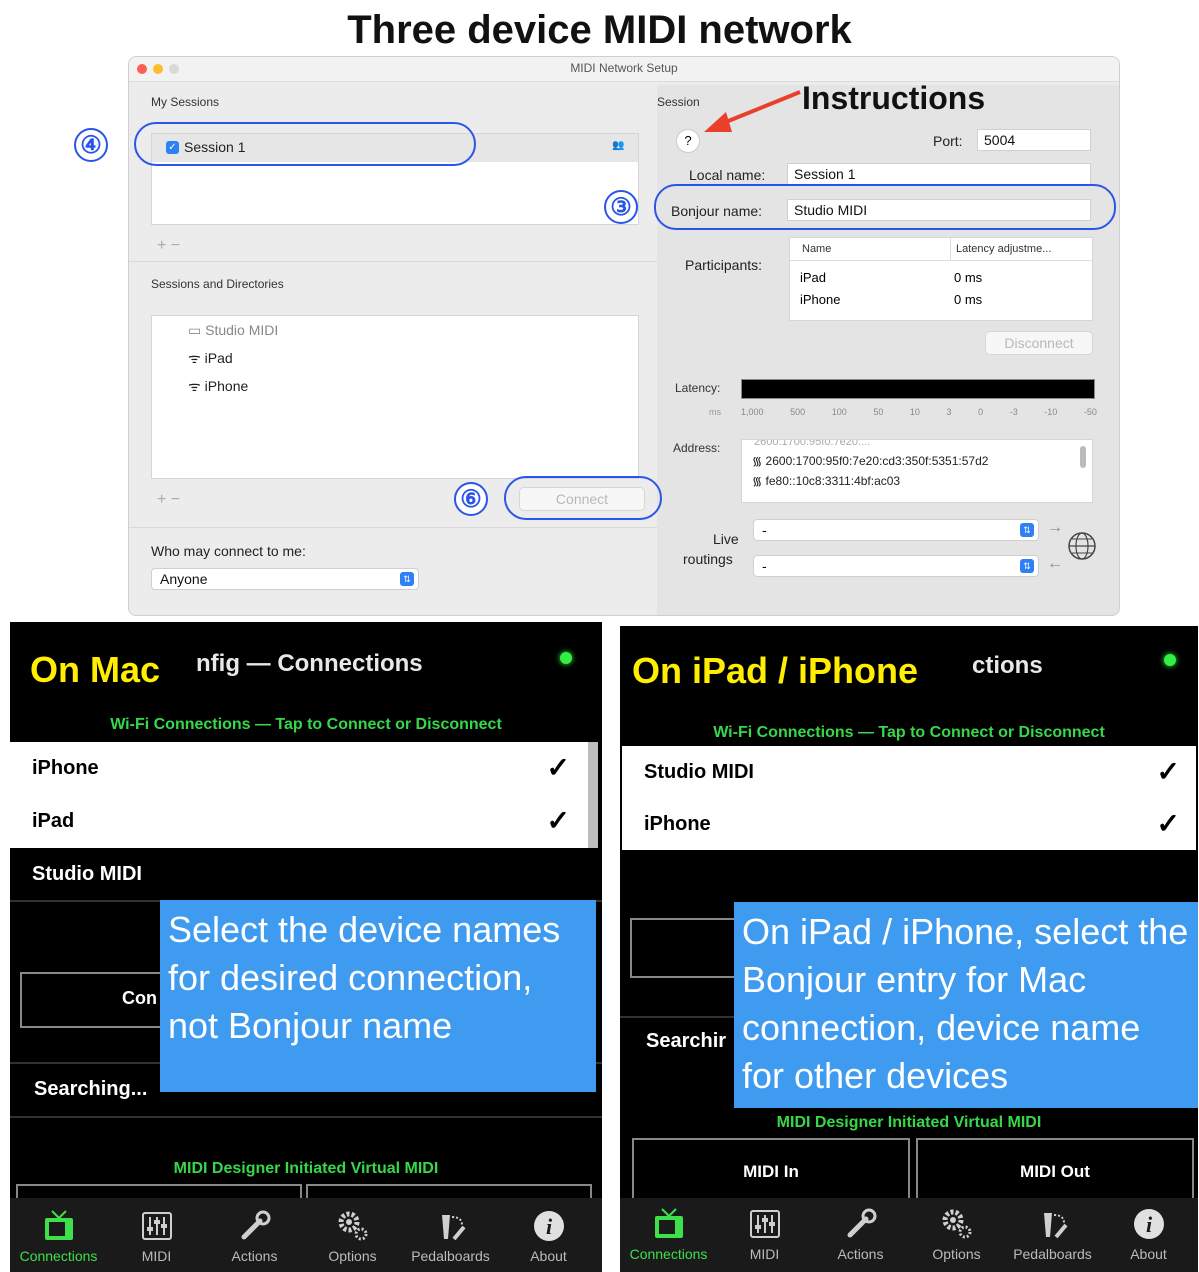 The width and height of the screenshot is (1199, 1272). What do you see at coordinates (168, 246) in the screenshot?
I see `sessions-add-remove: + −` at bounding box center [168, 246].